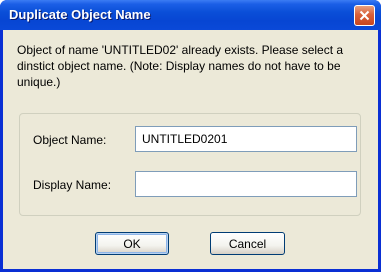 Image resolution: width=381 pixels, height=272 pixels. Describe the element at coordinates (70, 140) in the screenshot. I see `object-name-label: Object Name:` at that location.